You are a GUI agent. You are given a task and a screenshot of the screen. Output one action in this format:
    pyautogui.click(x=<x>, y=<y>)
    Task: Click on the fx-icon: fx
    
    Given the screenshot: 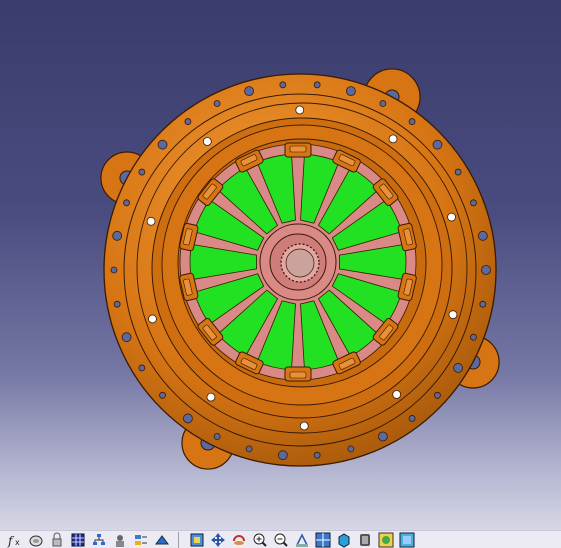 What is the action you would take?
    pyautogui.click(x=15, y=540)
    